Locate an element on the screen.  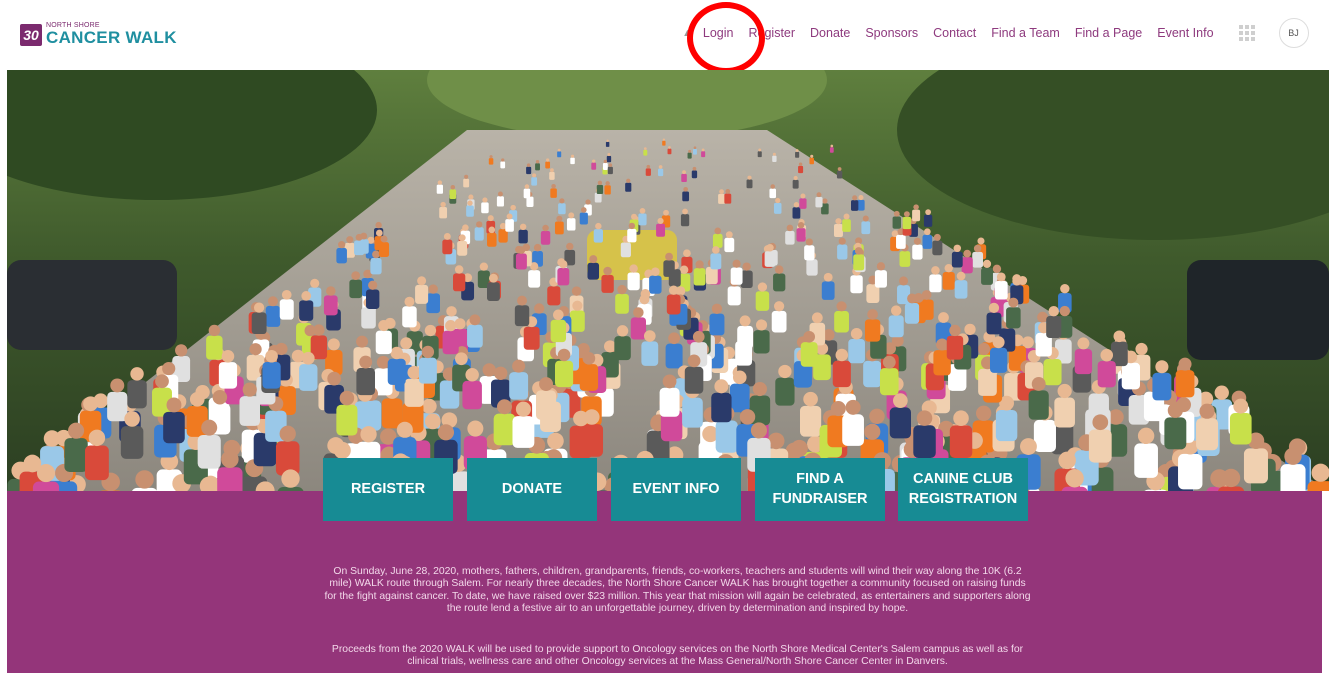
logo-title: CANCER WALK is located at coordinates (111, 37).